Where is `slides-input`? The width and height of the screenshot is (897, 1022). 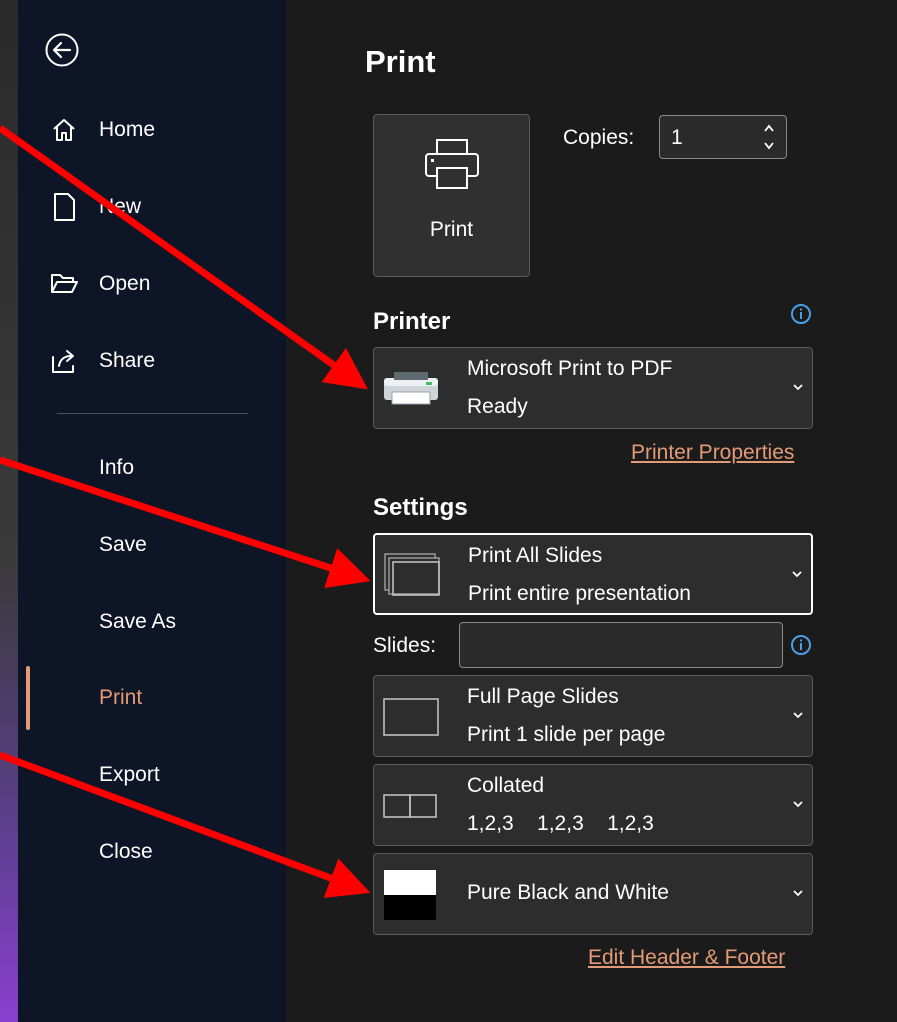
slides-input is located at coordinates (621, 645).